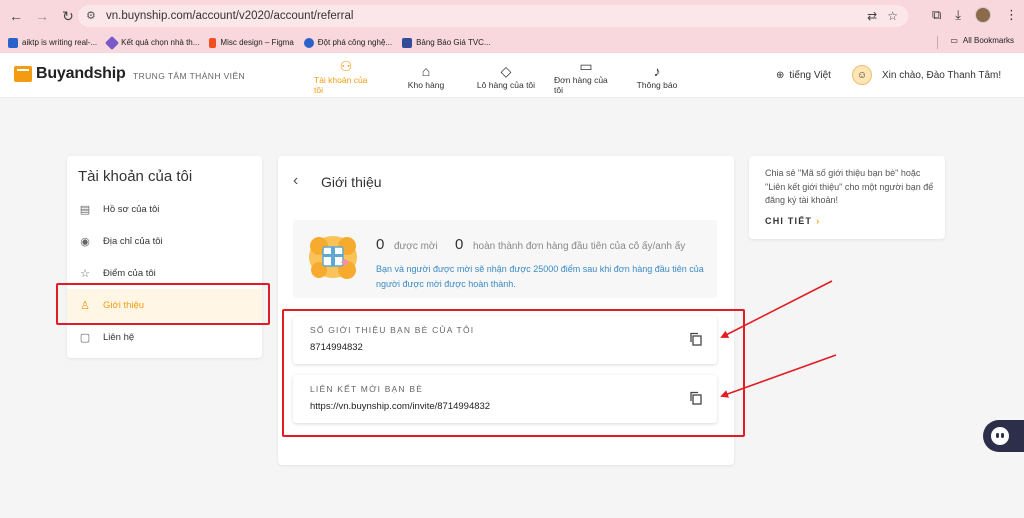 The image size is (1024, 518). I want to click on translate-icon: ⇄, so click(872, 16).